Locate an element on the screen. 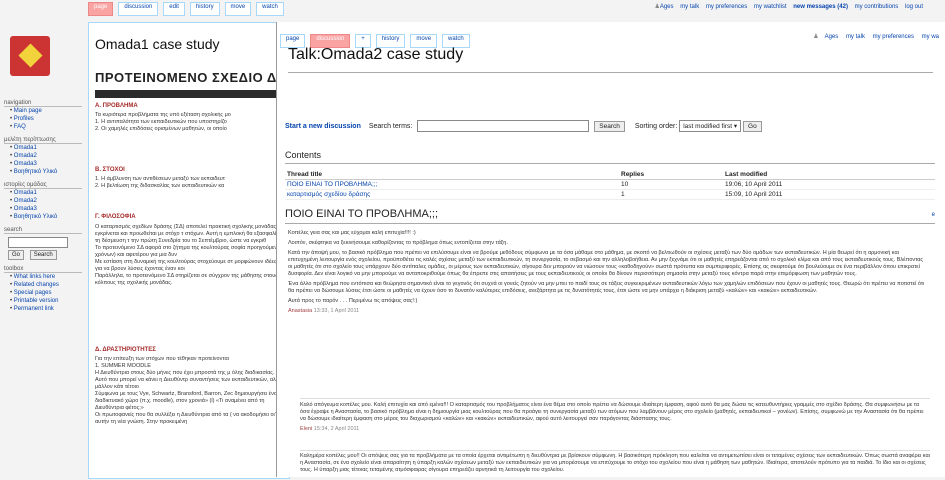 The width and height of the screenshot is (945, 480). front-watchlist-link: my wa is located at coordinates (930, 37).